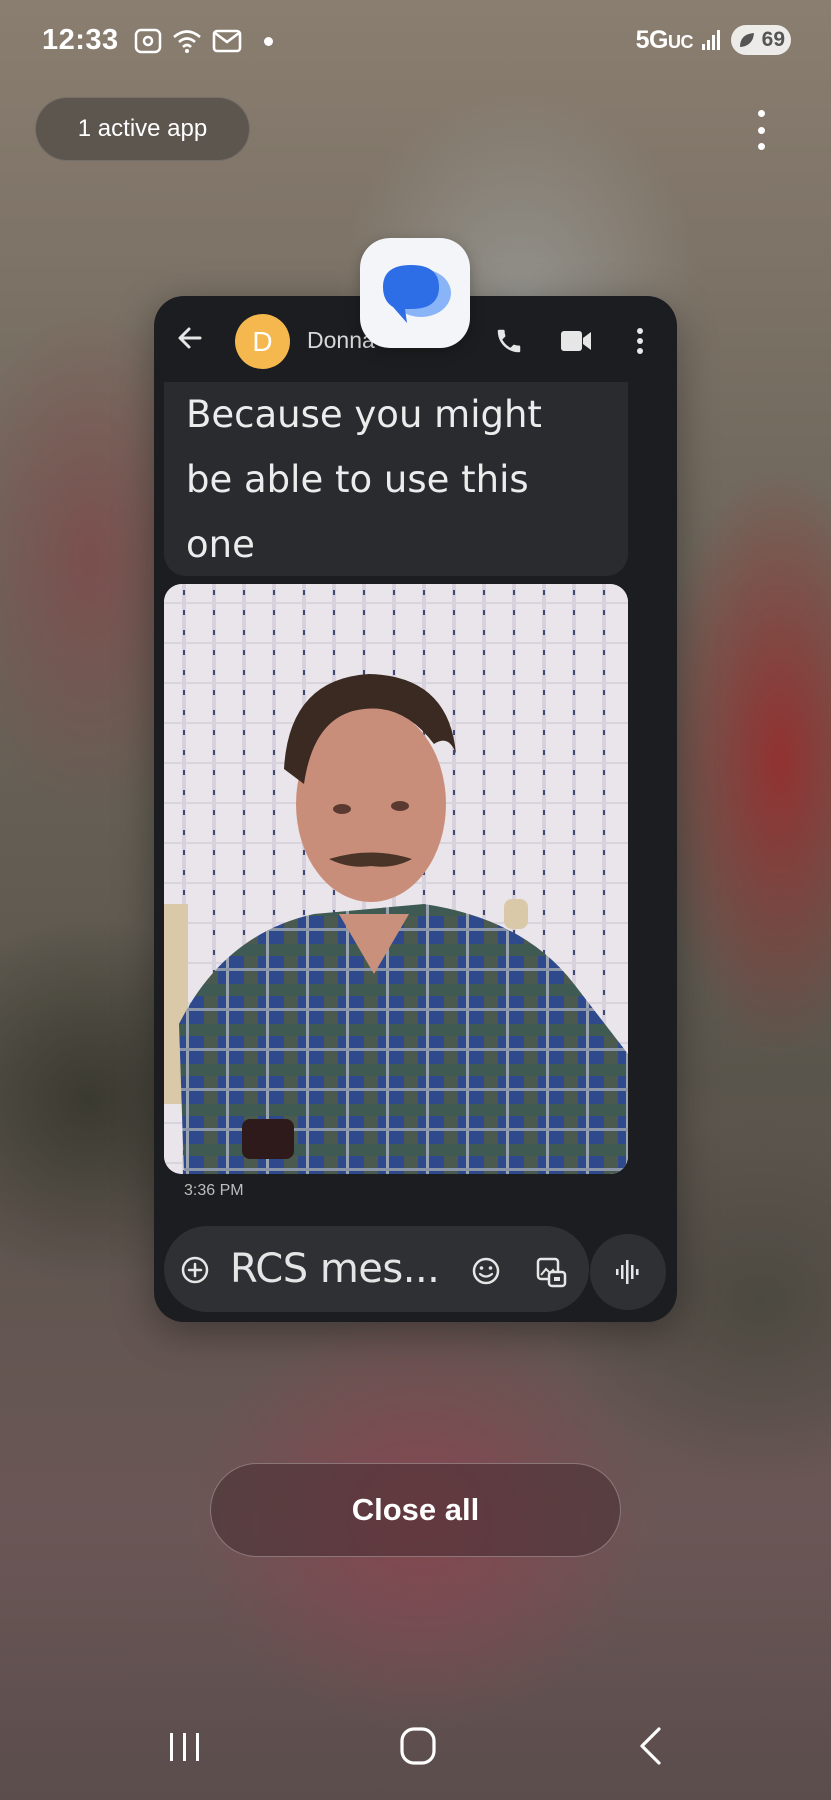 This screenshot has width=831, height=1800. Describe the element at coordinates (148, 41) in the screenshot. I see `screenshot-icon` at that location.